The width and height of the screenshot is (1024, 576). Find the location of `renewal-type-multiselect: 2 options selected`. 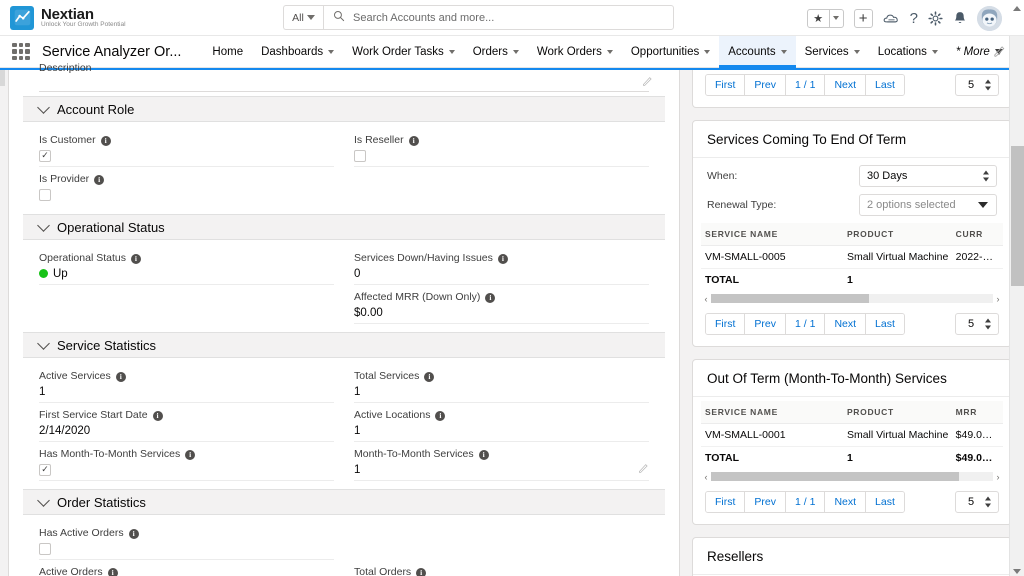

renewal-type-multiselect: 2 options selected is located at coordinates (928, 205).